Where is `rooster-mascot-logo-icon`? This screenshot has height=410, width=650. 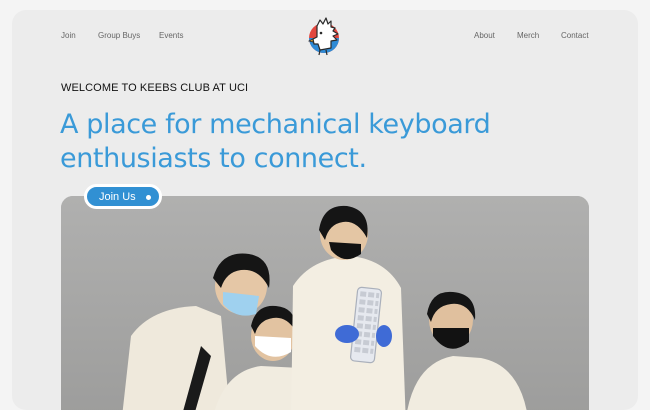
rooster-mascot-logo-icon is located at coordinates (326, 36).